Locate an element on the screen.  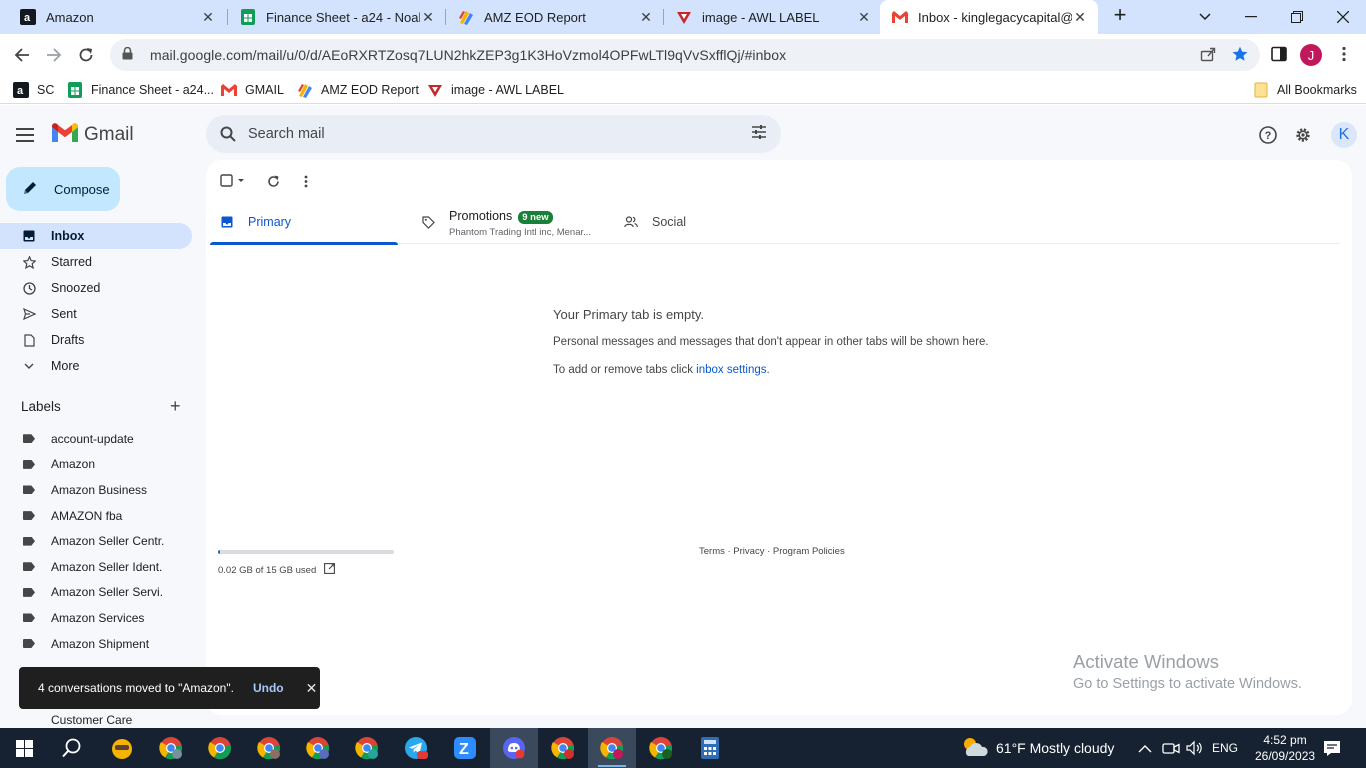
chrome-profile-d-icon is located at coordinates (661, 748).